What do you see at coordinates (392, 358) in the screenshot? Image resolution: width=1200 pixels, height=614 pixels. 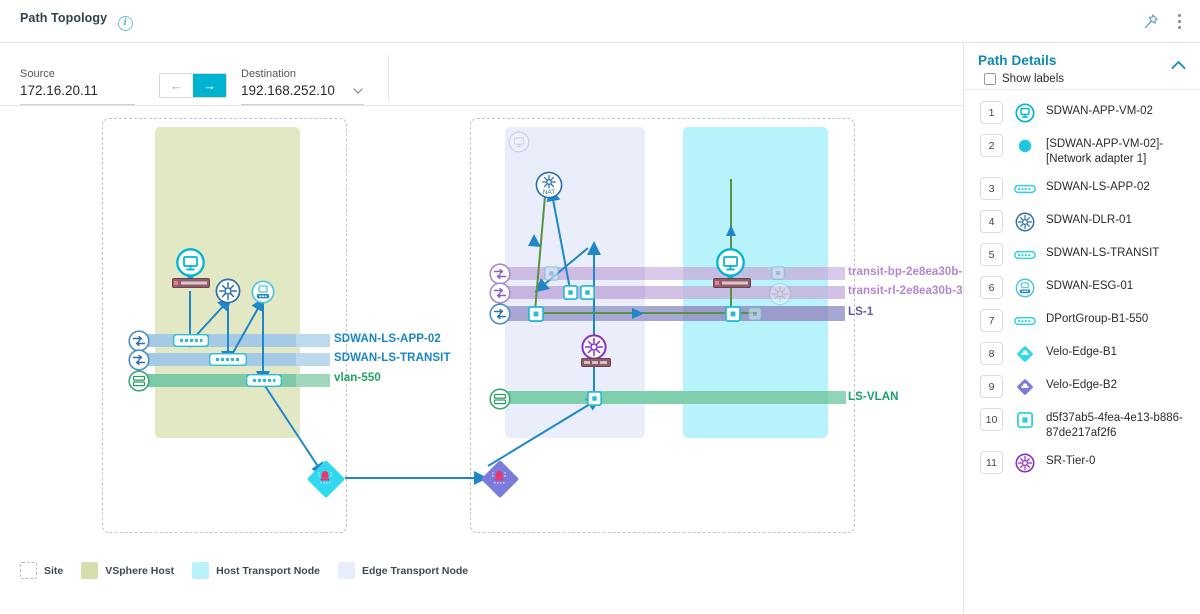 I see `segment-label-sdwan-ls-transit: SDWAN-LS-TRANSIT` at bounding box center [392, 358].